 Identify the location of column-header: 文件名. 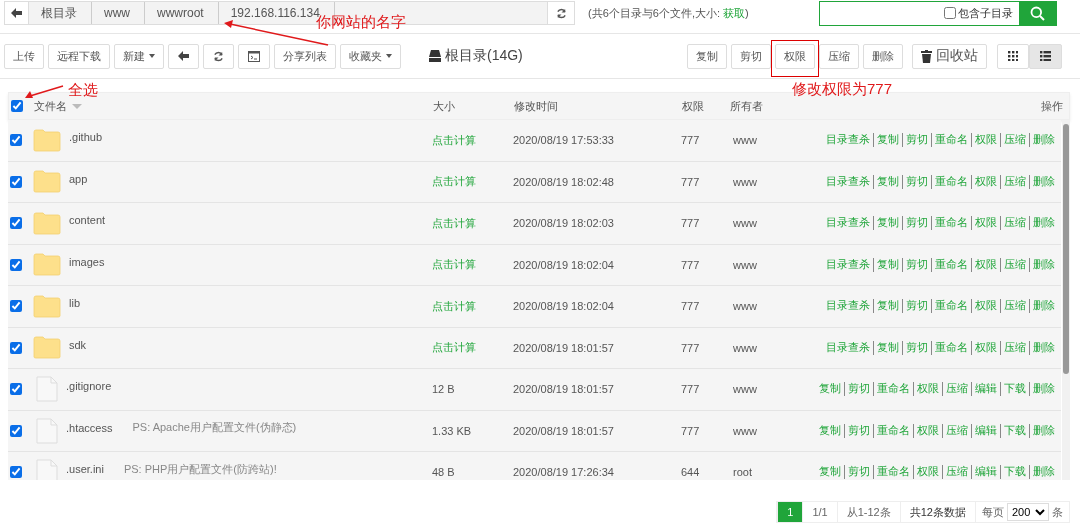
(50, 106).